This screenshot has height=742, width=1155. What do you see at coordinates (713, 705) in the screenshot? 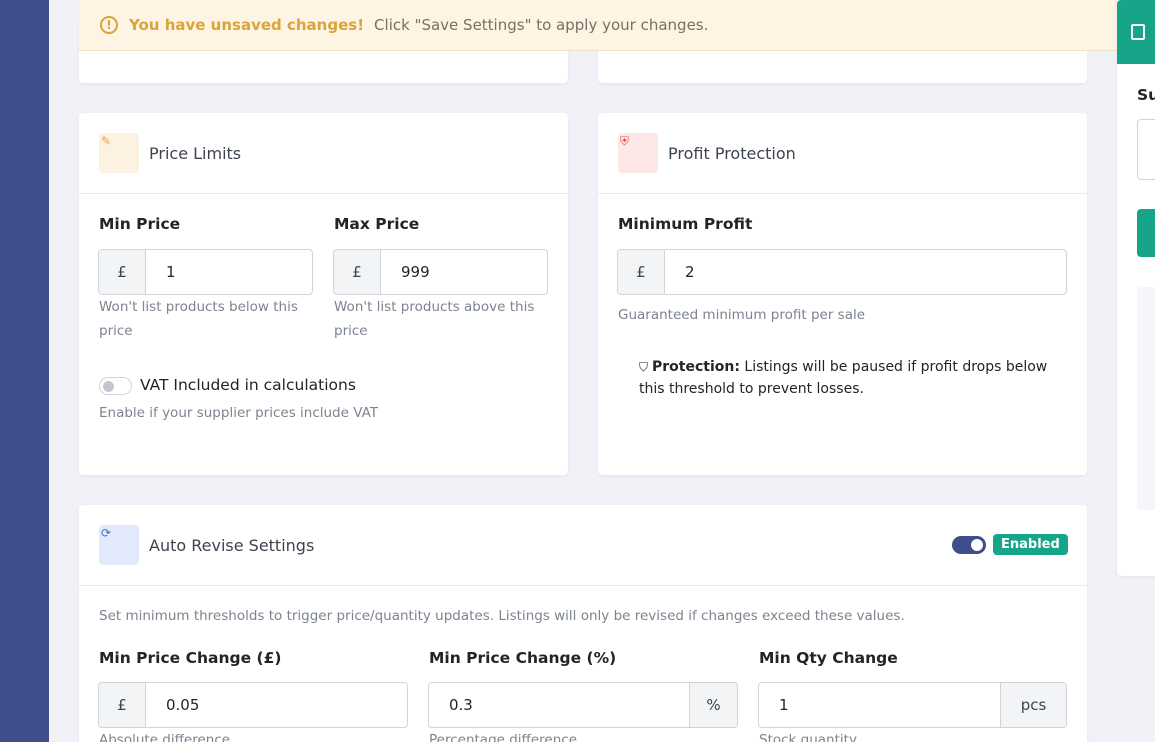
I see `min-price-change-pct-suffix: %` at bounding box center [713, 705].